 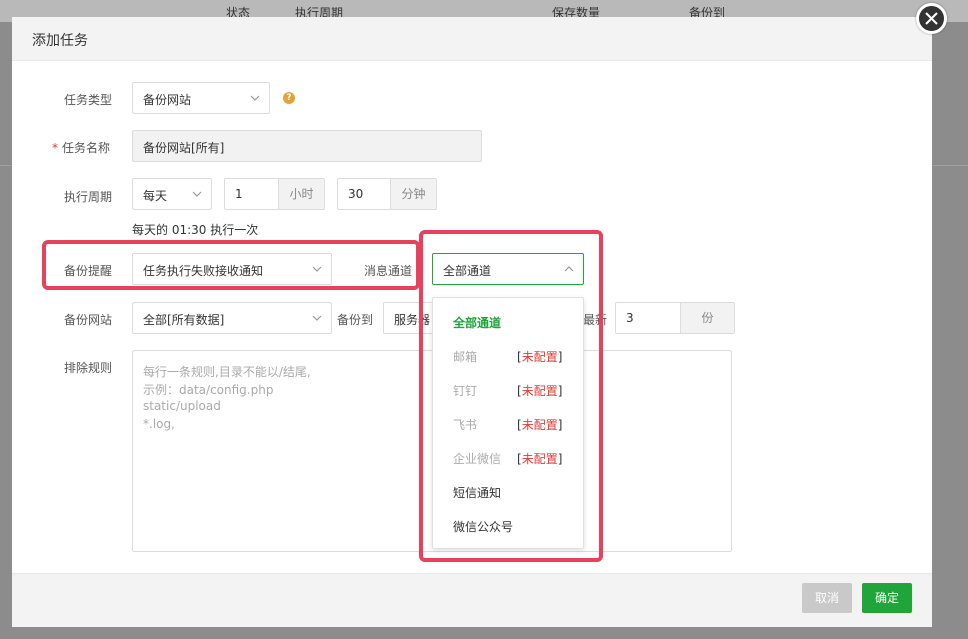 What do you see at coordinates (472, 600) in the screenshot?
I see `dialog-footer` at bounding box center [472, 600].